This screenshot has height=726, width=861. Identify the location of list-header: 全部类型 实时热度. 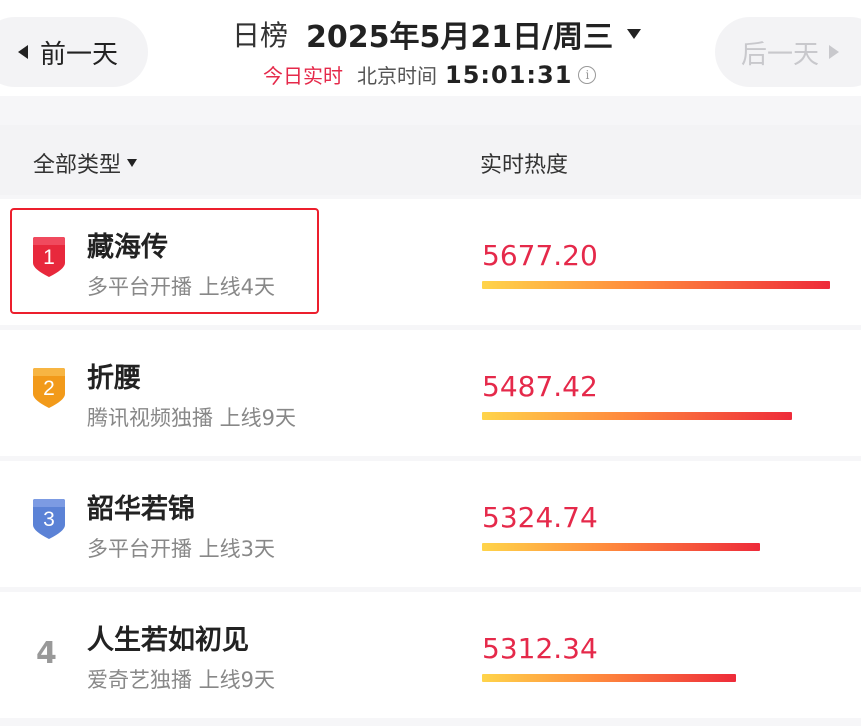
(430, 160).